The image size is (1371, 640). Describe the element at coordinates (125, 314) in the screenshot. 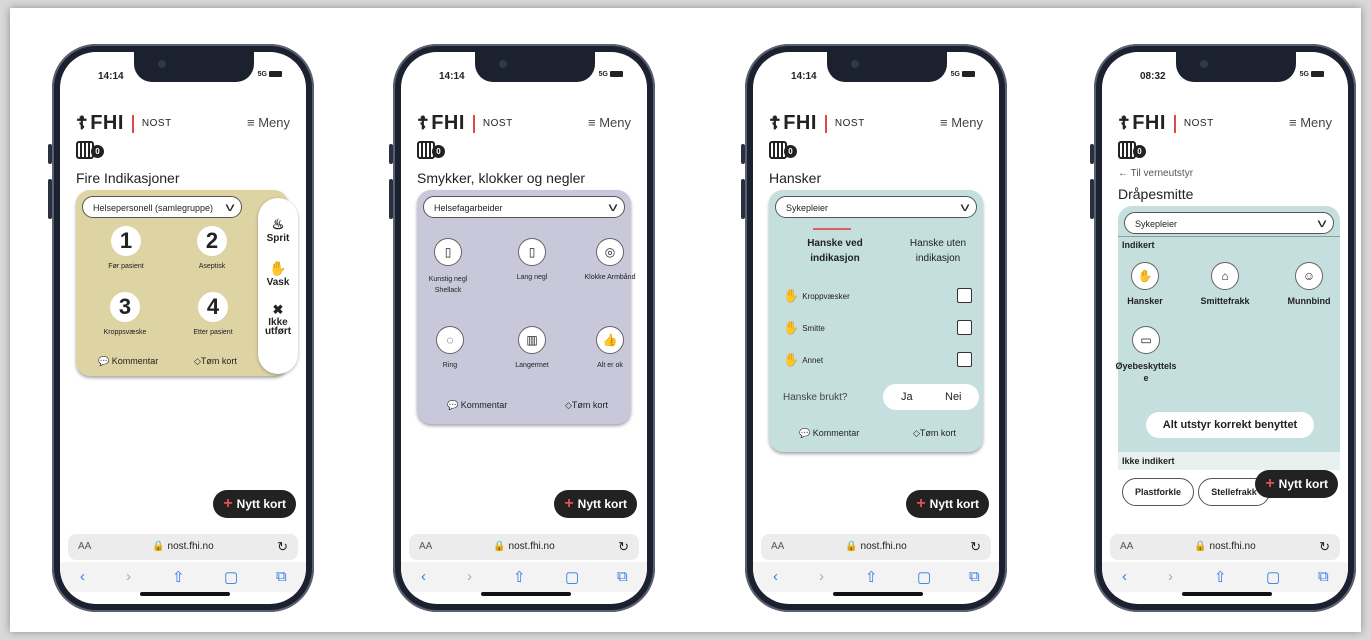

I see `indication-3: 3 Kroppsvæske` at that location.